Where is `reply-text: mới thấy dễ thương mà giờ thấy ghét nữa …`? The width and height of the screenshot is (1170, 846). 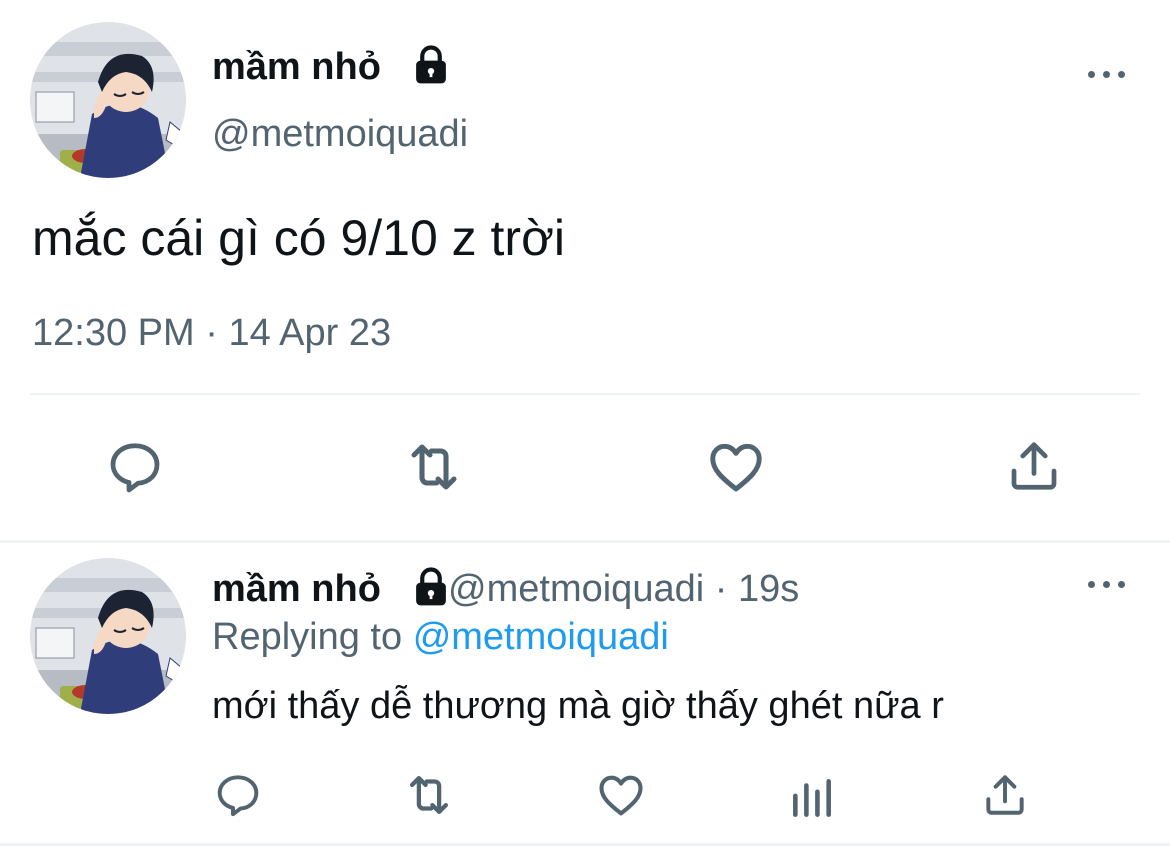
reply-text: mới thấy dễ thương mà giờ thấy ghét nữa … is located at coordinates (578, 706).